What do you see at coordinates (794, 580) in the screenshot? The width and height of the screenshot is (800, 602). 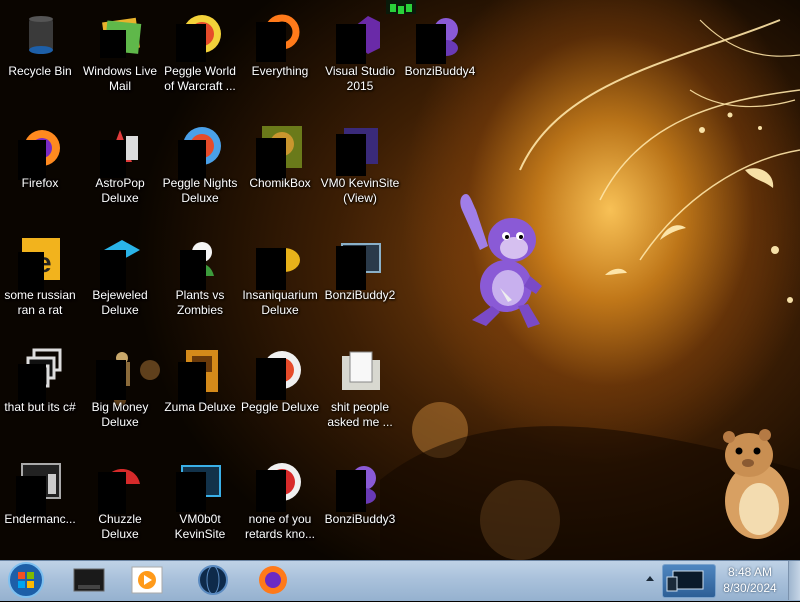 I see `show-desktop-button` at bounding box center [794, 580].